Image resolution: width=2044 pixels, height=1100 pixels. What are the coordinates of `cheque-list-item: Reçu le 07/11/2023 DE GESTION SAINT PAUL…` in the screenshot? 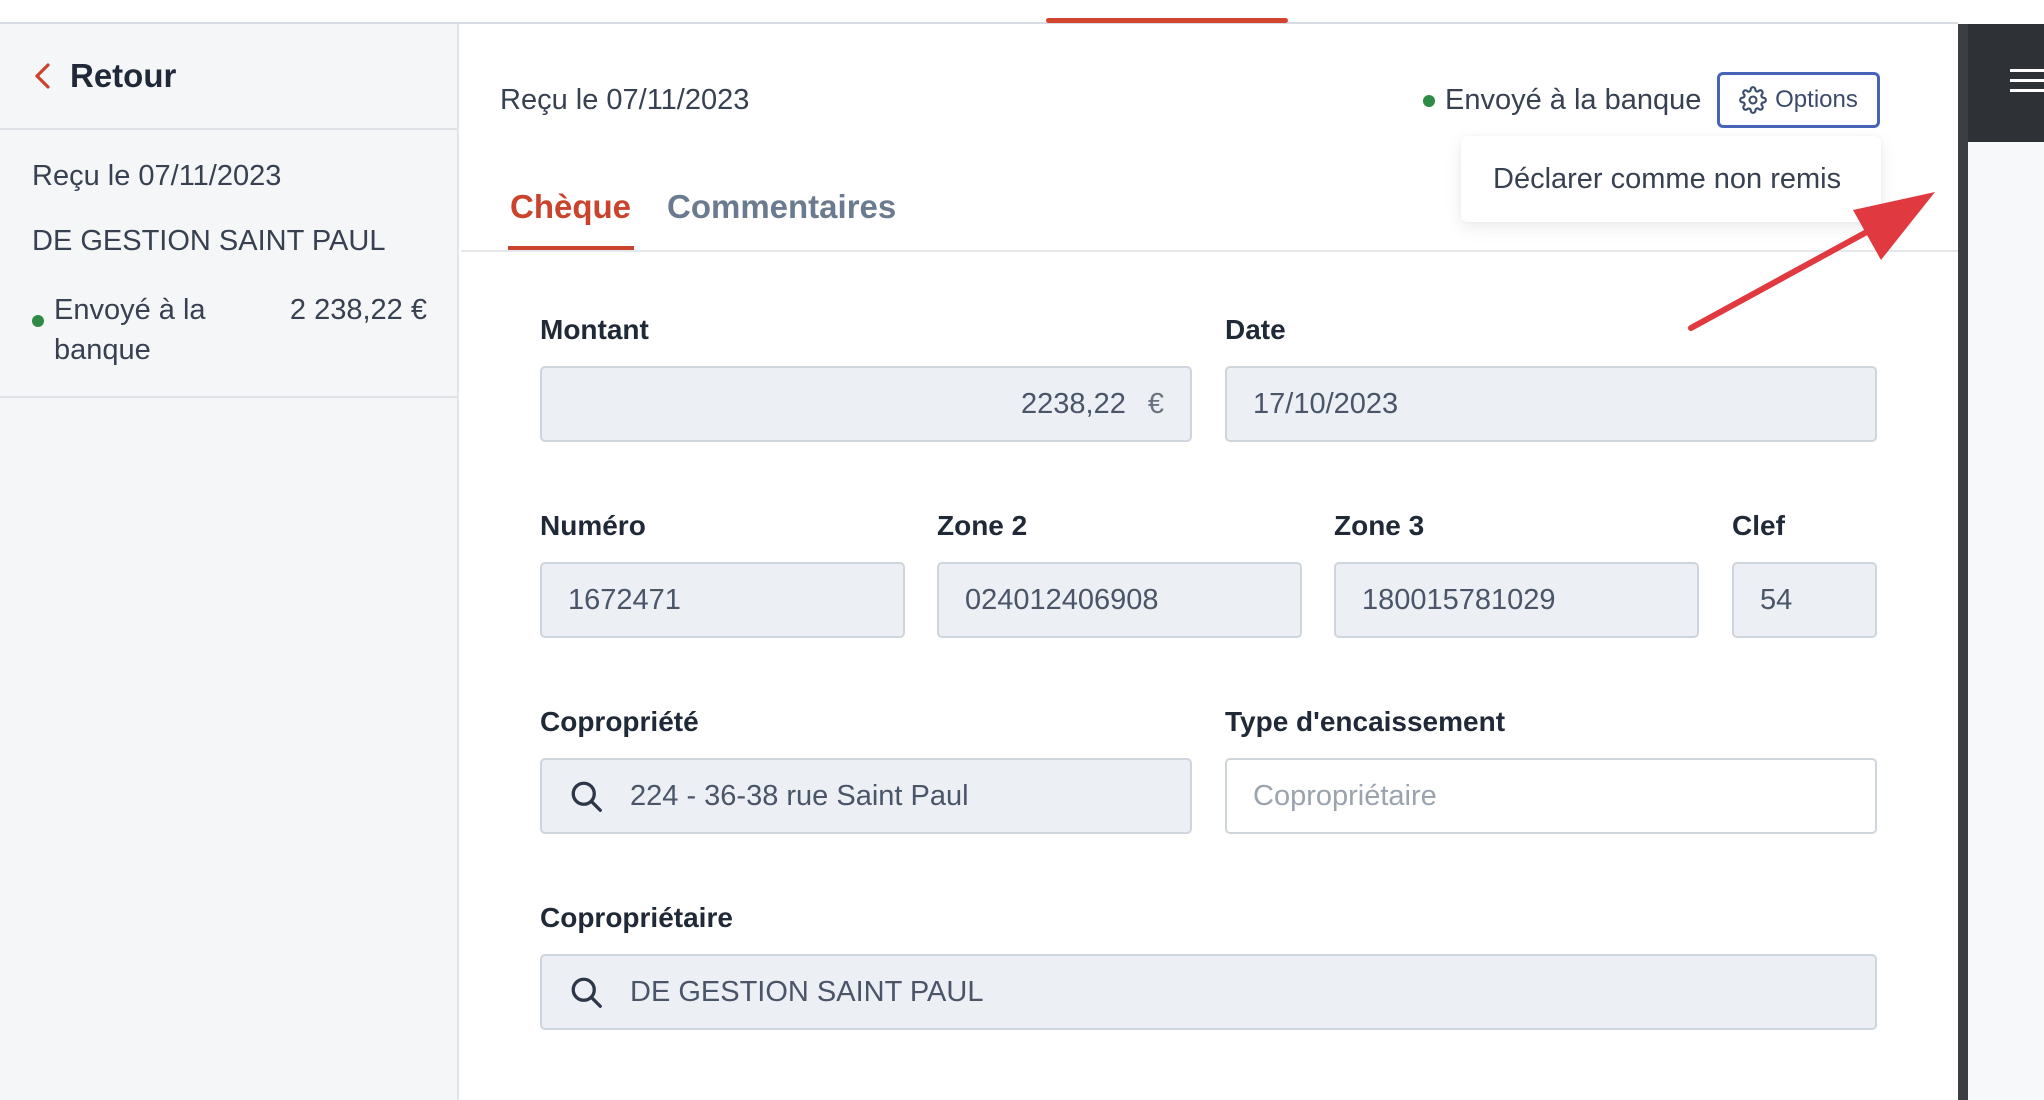 It's located at (228, 264).